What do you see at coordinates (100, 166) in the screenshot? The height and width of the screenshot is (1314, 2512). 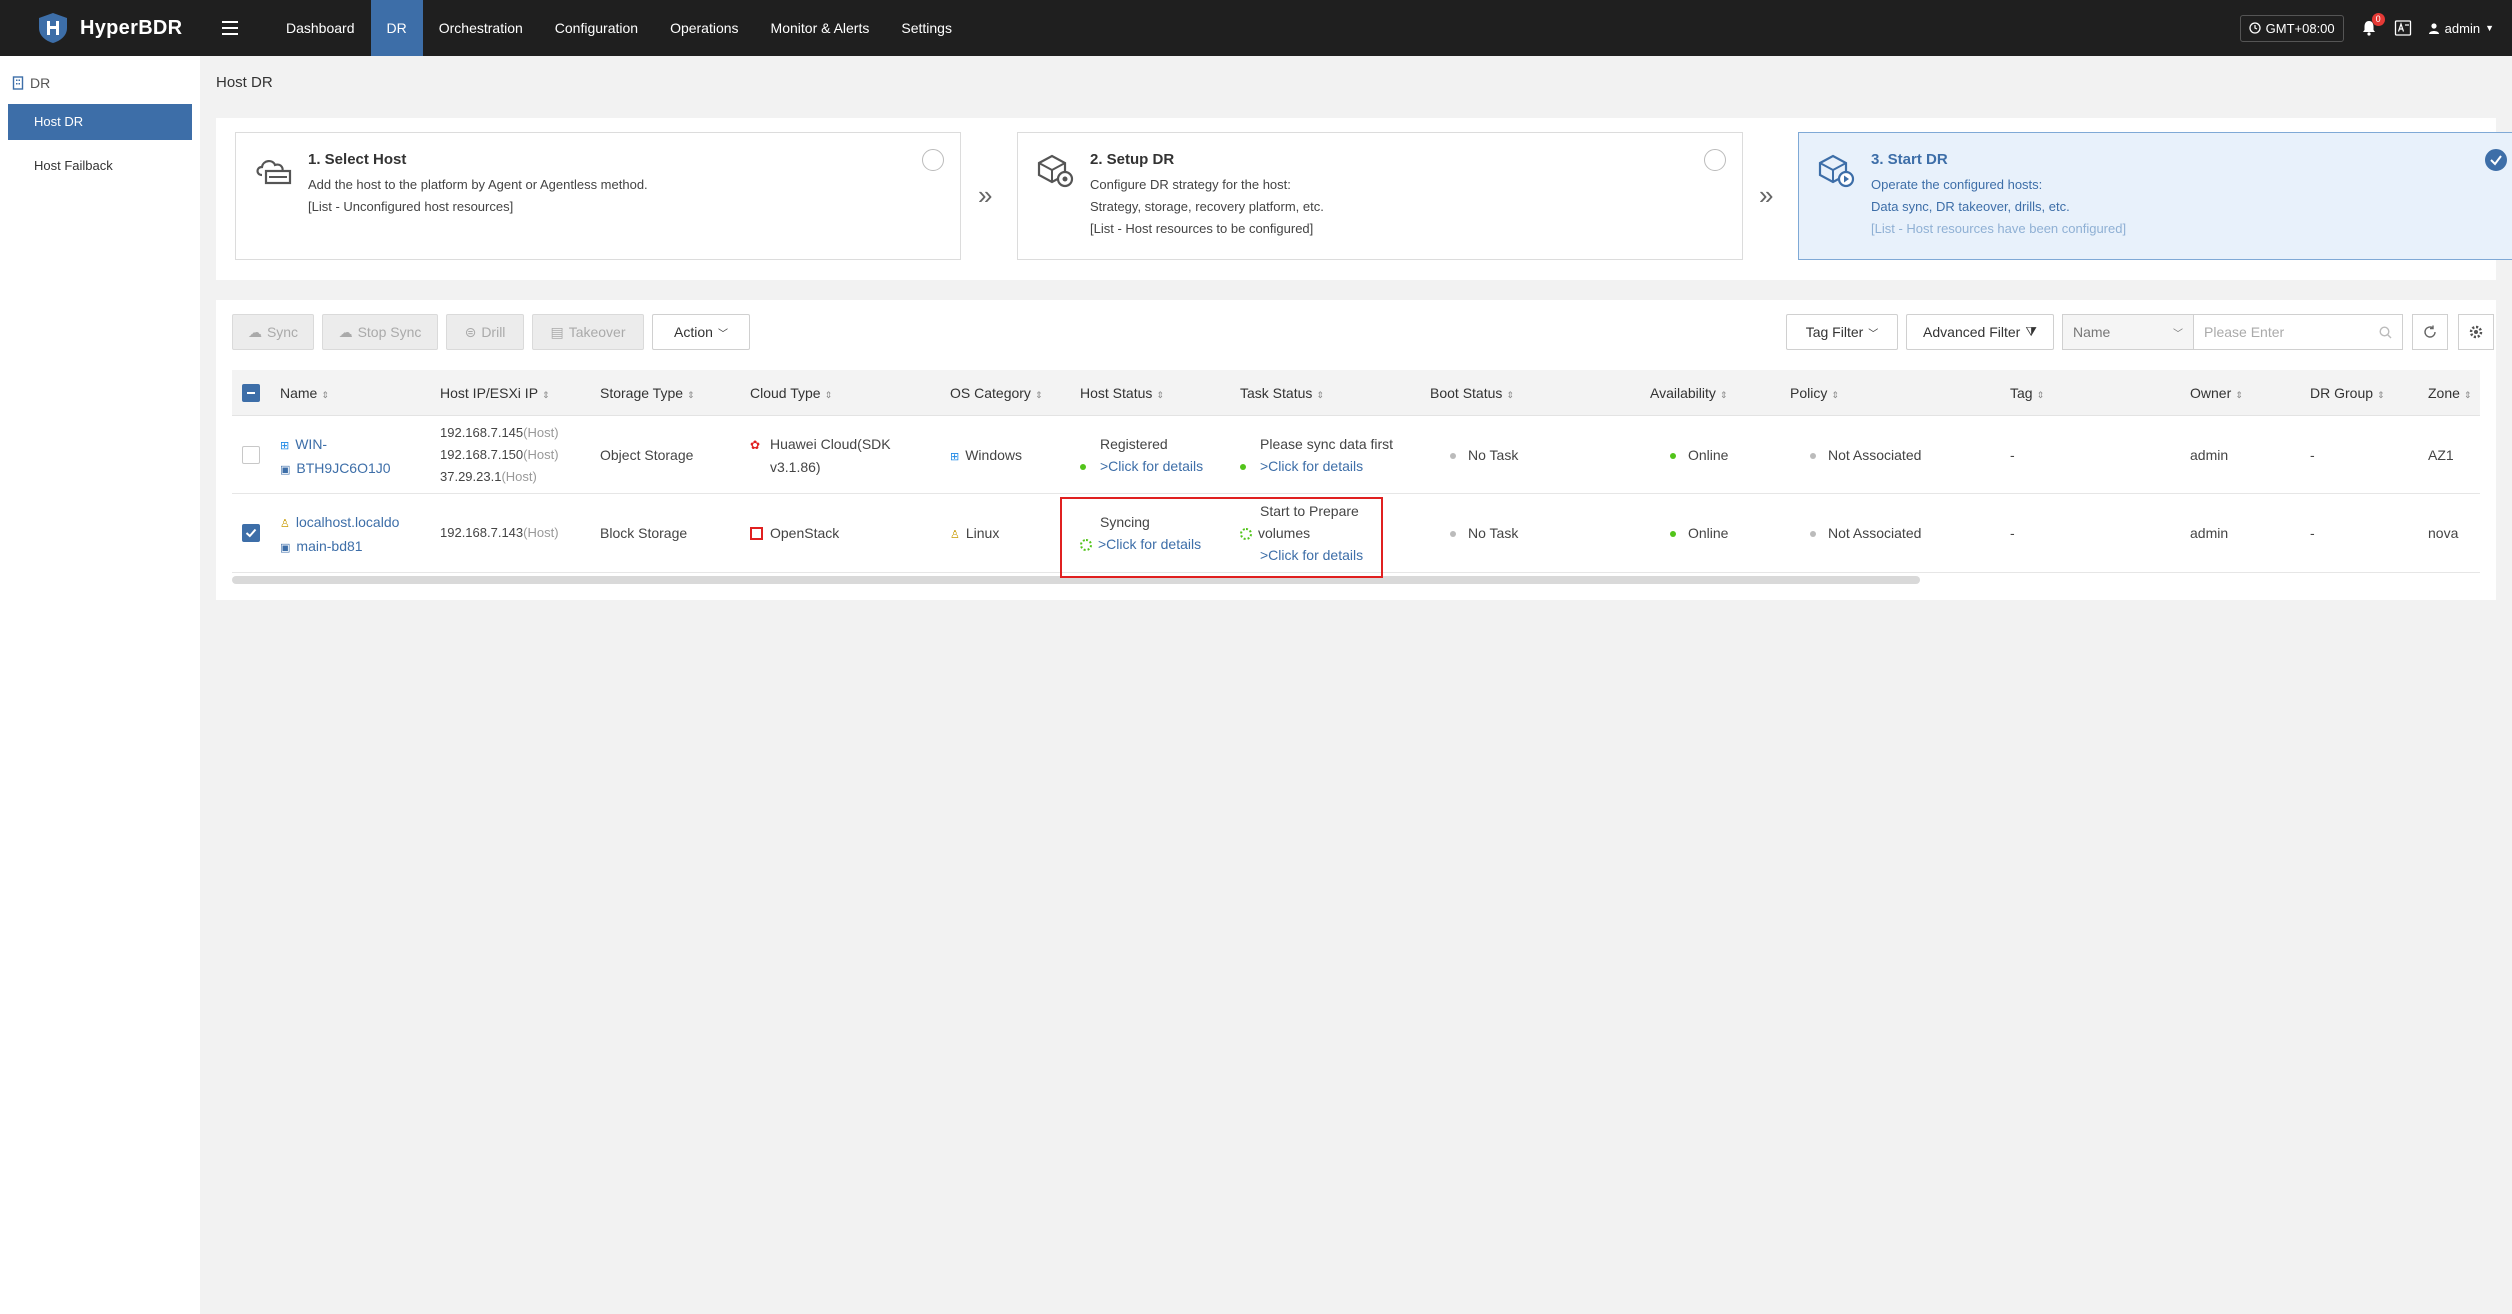 I see `sidebar-item-host-failback: Host Failback` at bounding box center [100, 166].